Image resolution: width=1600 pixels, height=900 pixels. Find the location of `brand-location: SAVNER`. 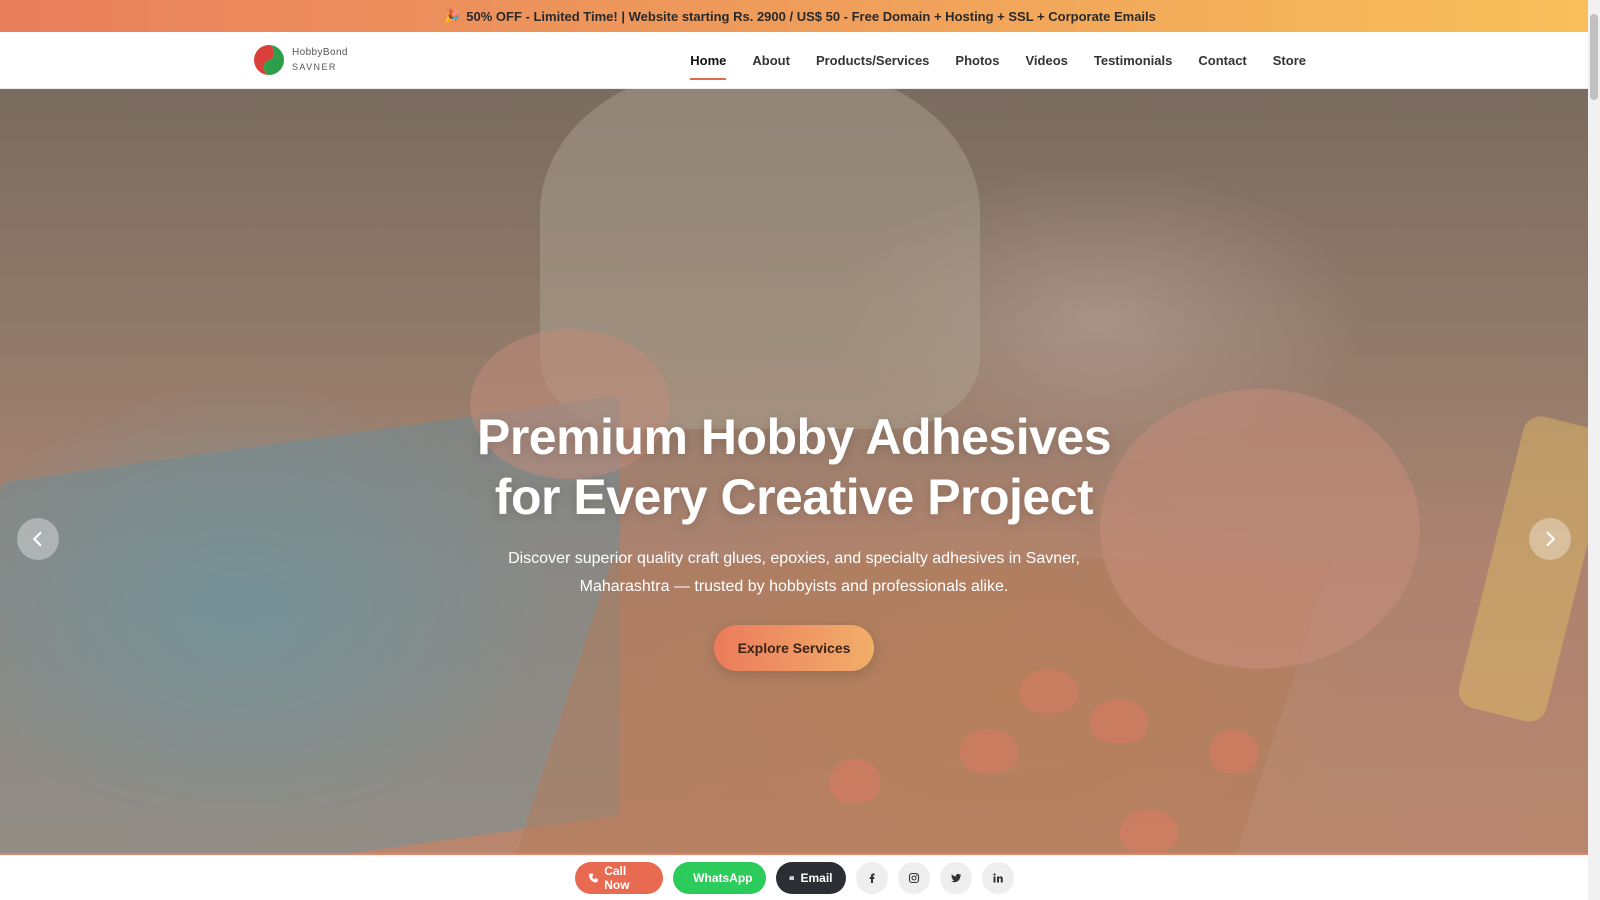

brand-location: SAVNER is located at coordinates (314, 67).